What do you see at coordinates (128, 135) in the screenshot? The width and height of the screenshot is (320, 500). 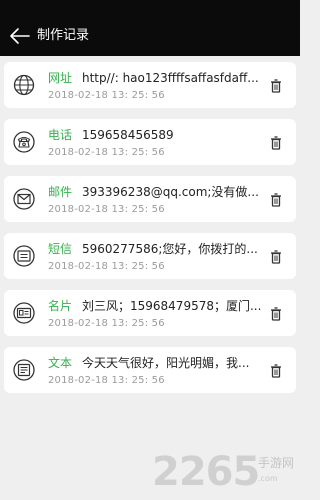 I see `record-content: 159658456589` at bounding box center [128, 135].